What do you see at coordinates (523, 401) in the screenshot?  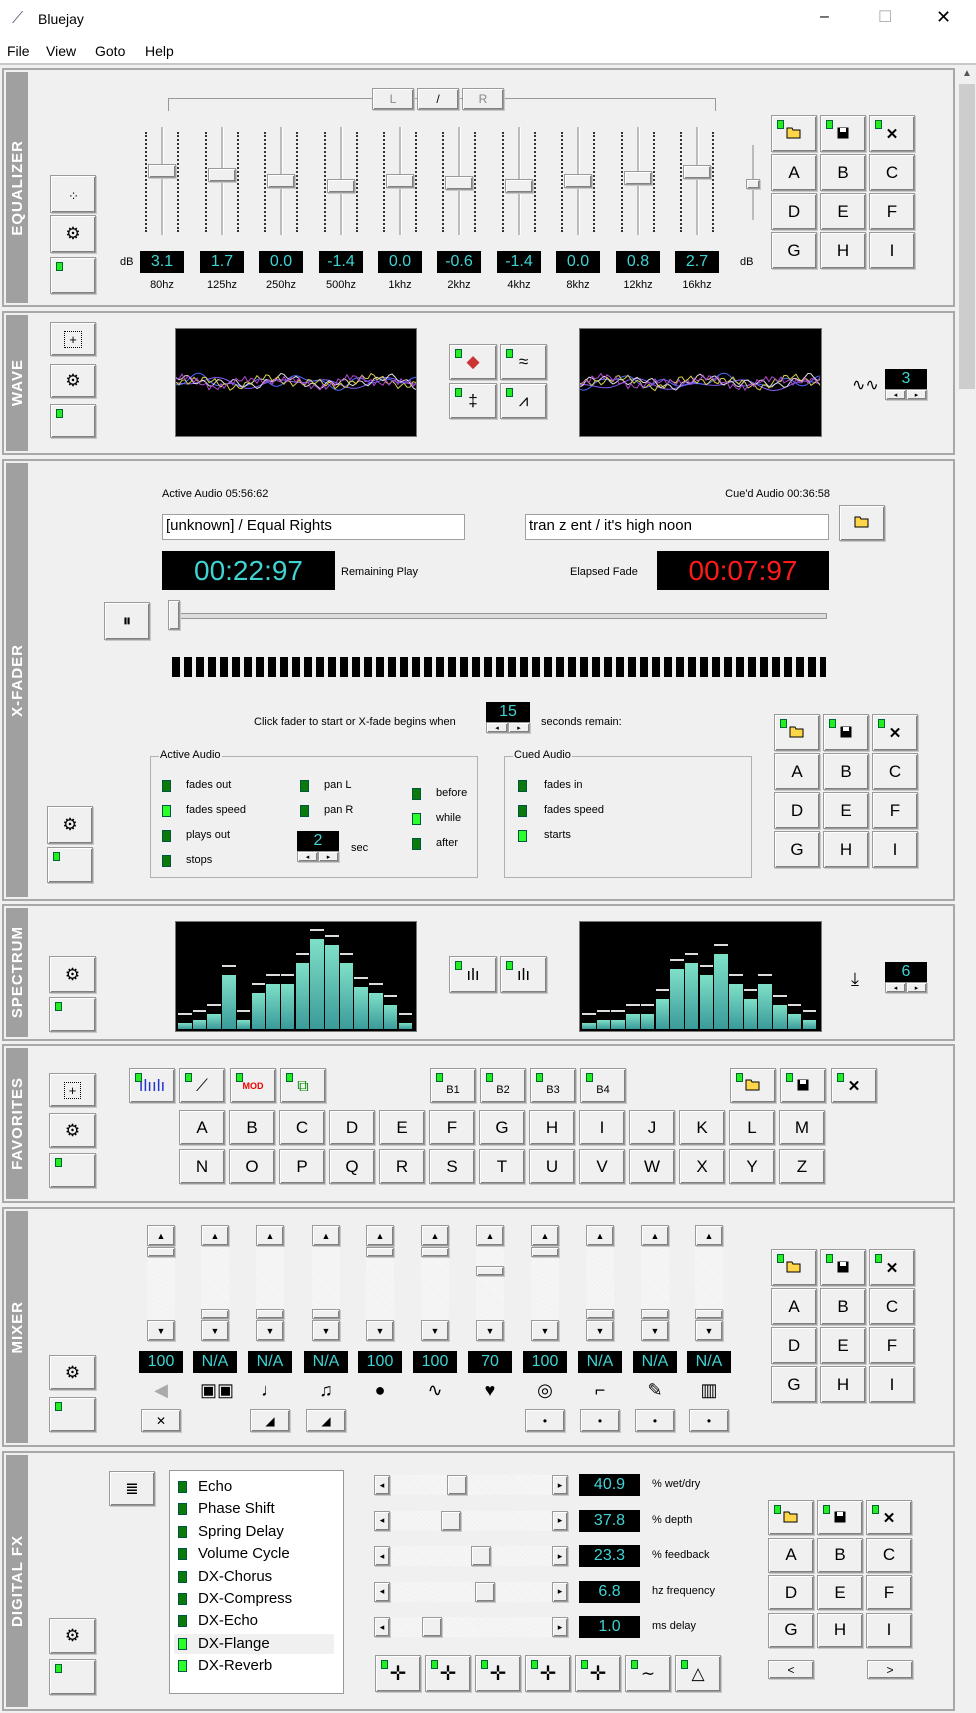 I see `wave-mode-zigzag-button: ⩘` at bounding box center [523, 401].